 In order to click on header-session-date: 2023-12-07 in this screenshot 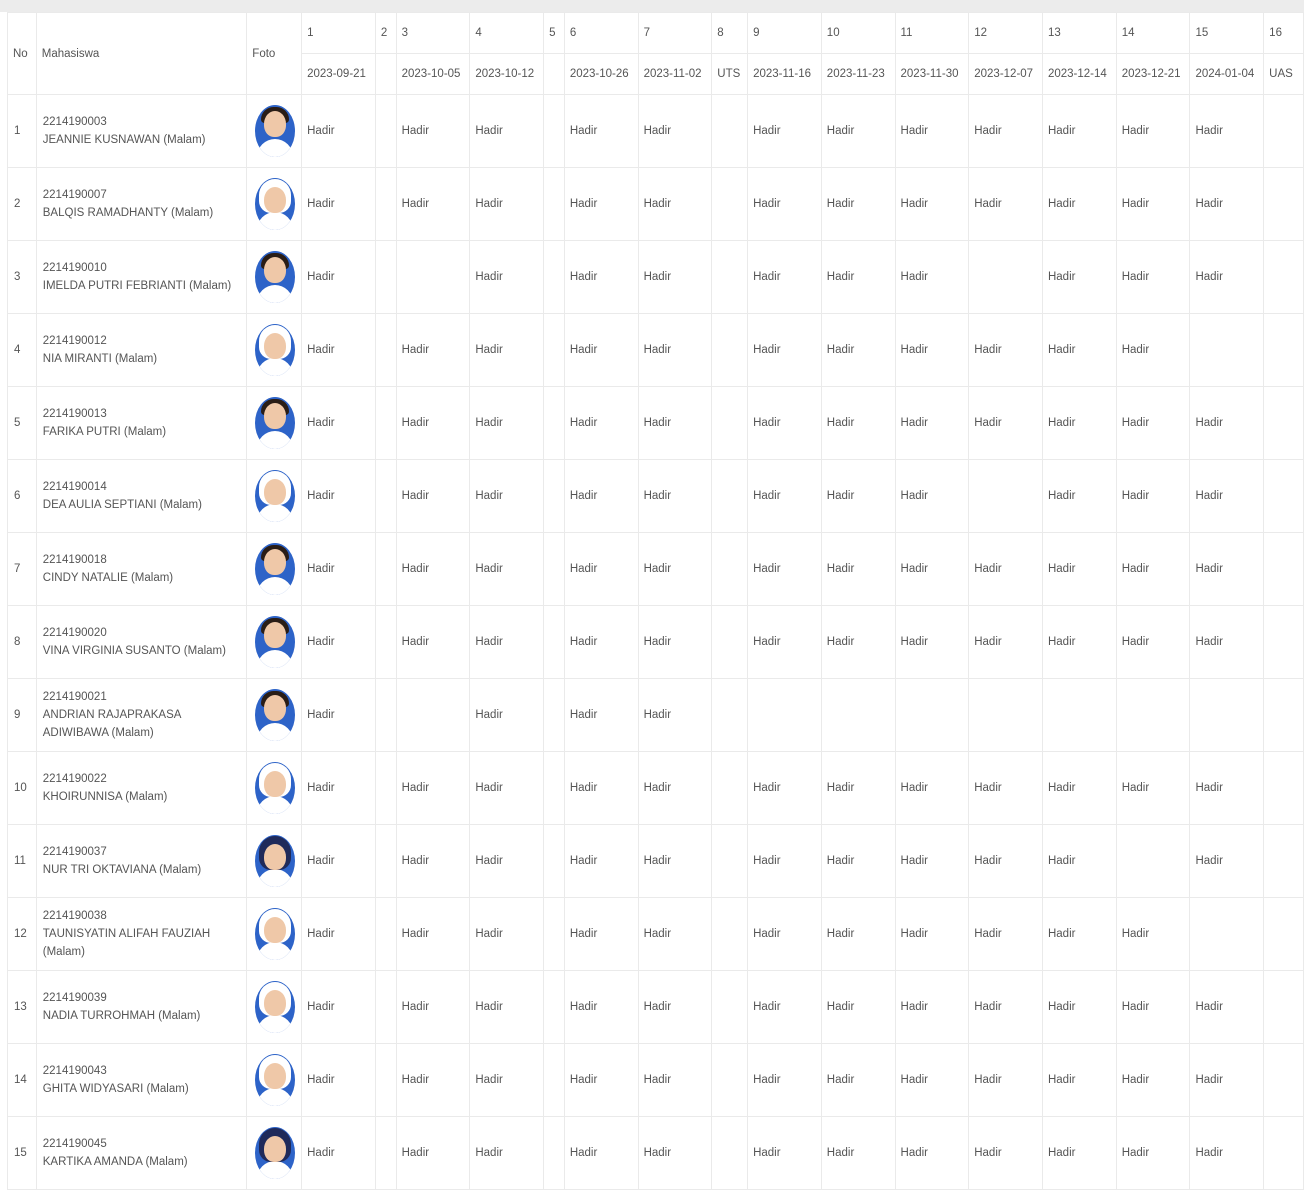, I will do `click(1005, 74)`.